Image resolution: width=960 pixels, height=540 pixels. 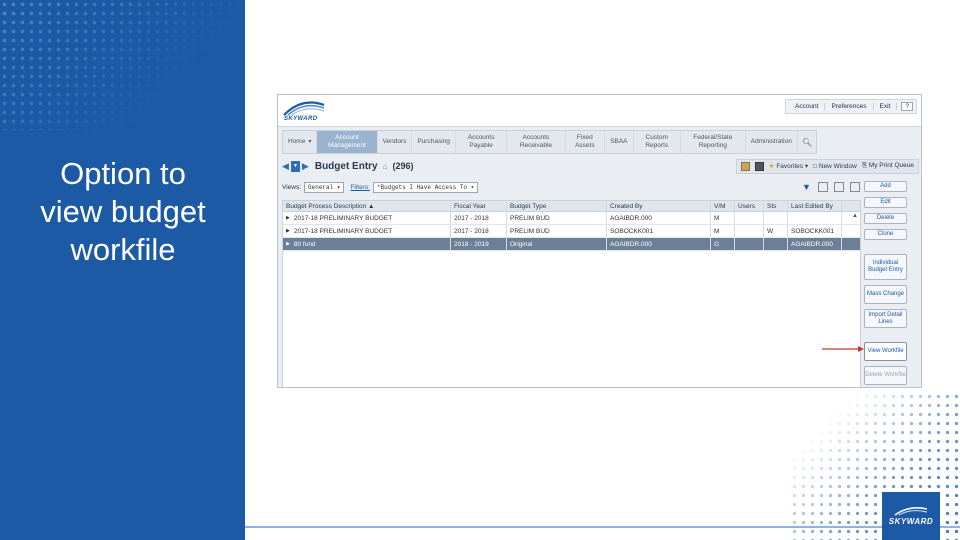 I want to click on forward-arrow-icon: ▶, so click(x=305, y=166).